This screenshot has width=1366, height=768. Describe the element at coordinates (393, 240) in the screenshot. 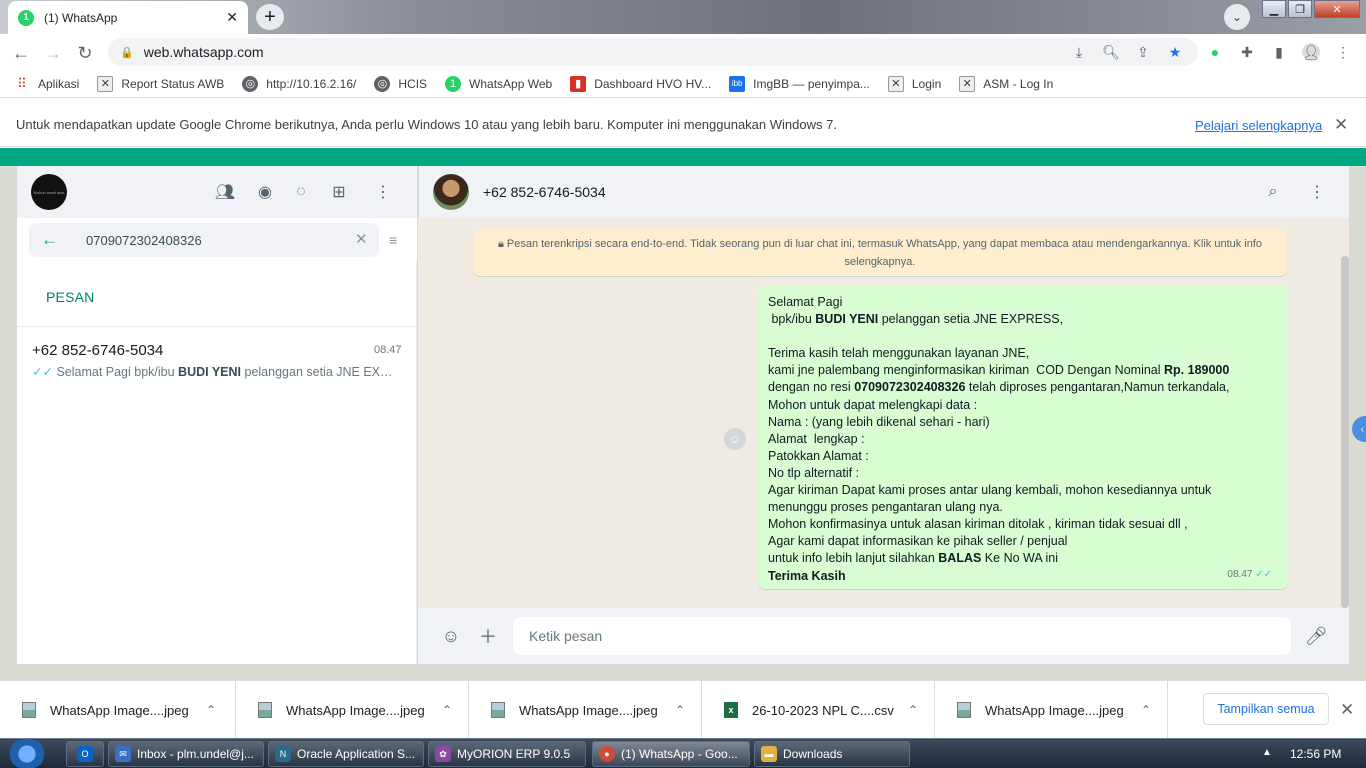

I see `filter-icon: ≡` at that location.